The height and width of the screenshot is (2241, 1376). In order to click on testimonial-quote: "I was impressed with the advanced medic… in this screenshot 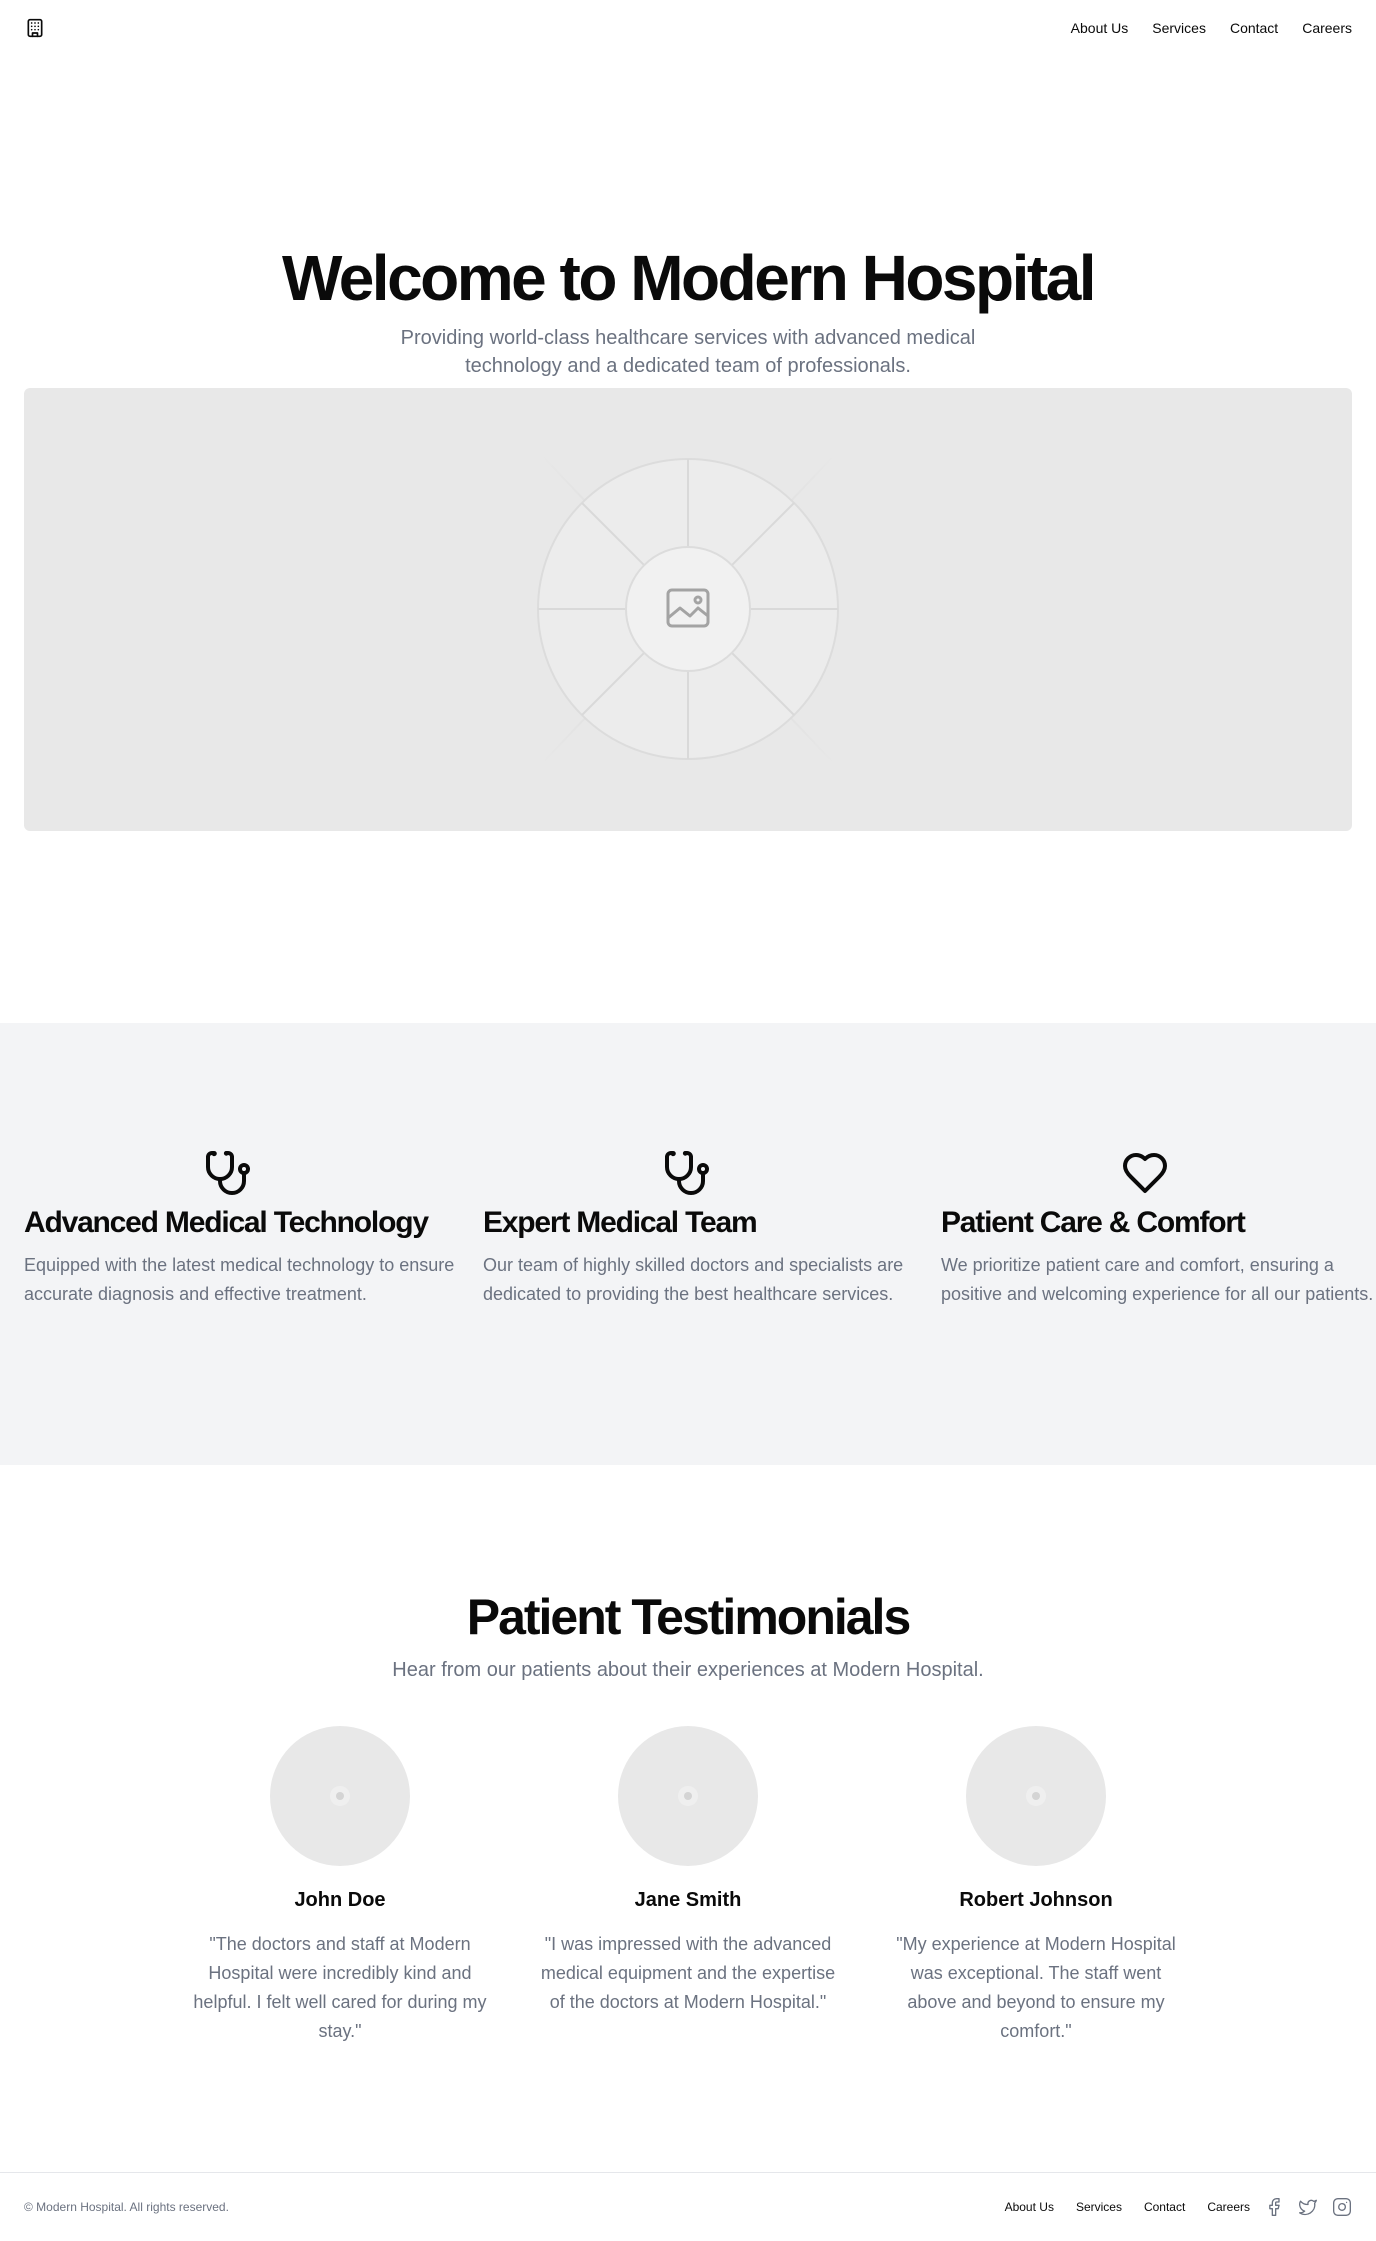, I will do `click(688, 1973)`.